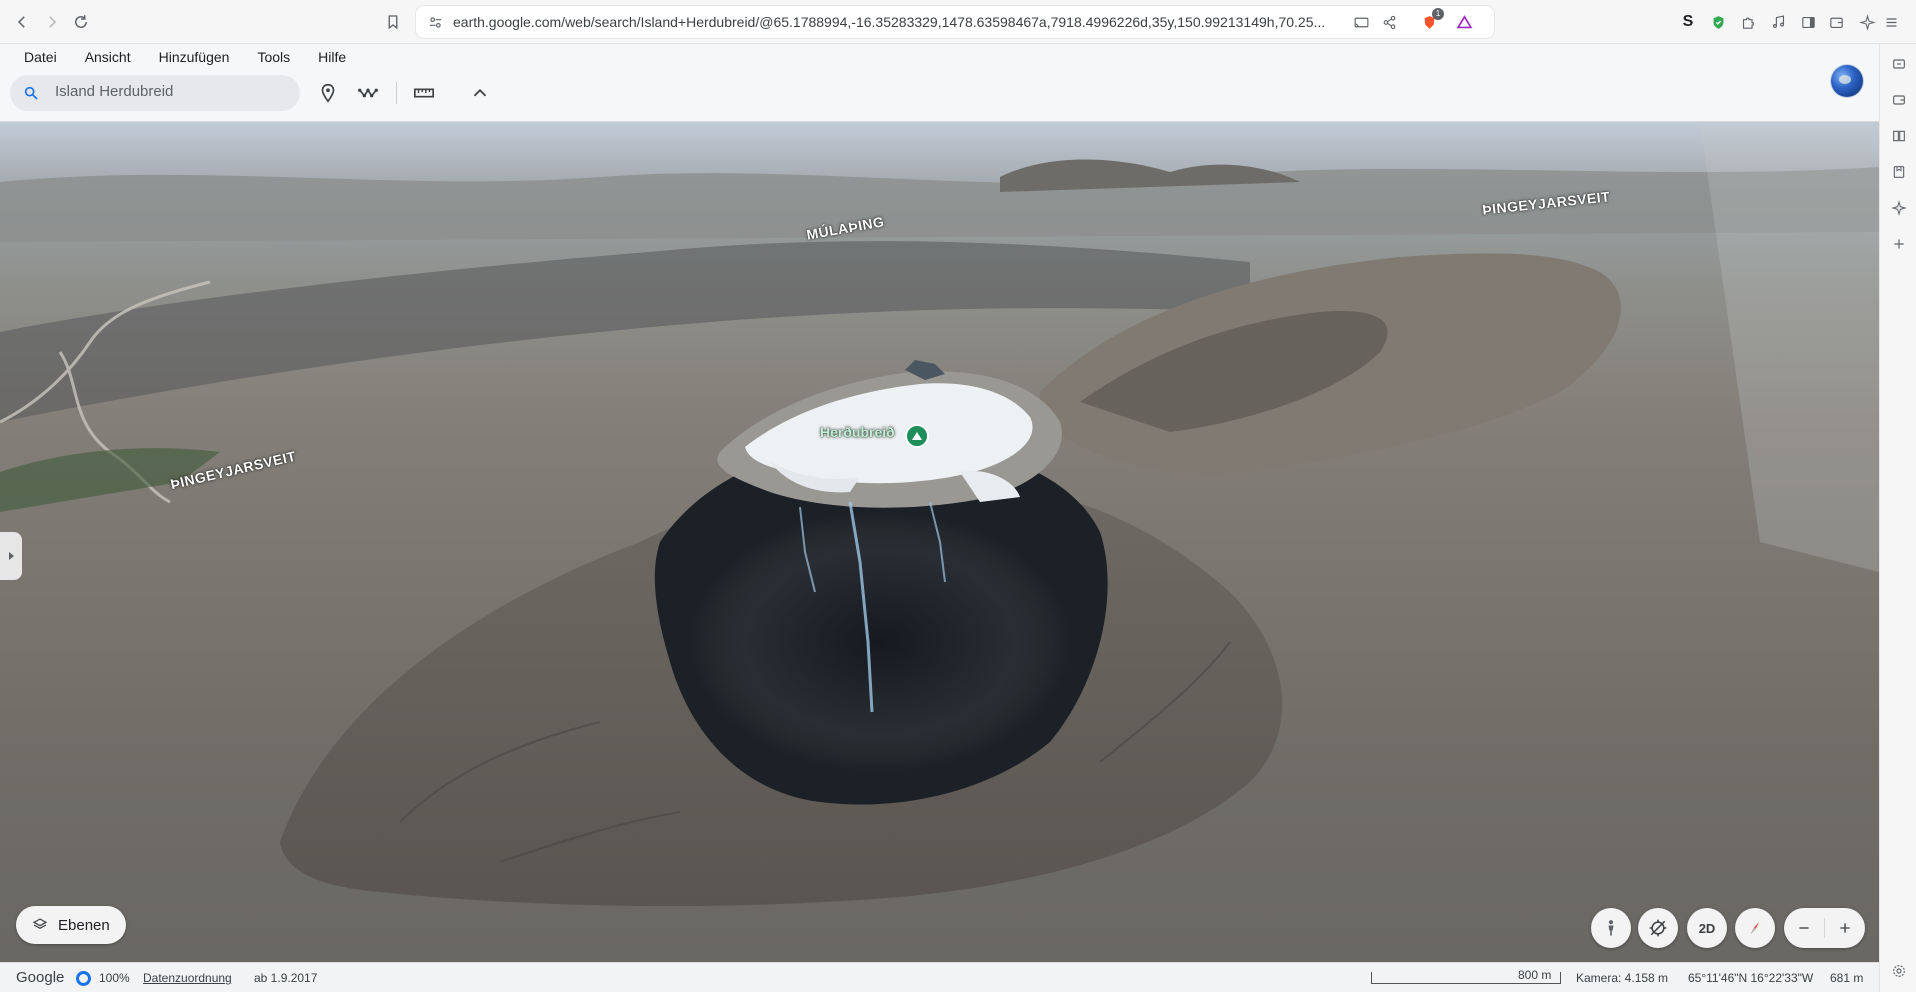 The width and height of the screenshot is (1916, 992). What do you see at coordinates (857, 432) in the screenshot?
I see `peak-label: Herðubreið` at bounding box center [857, 432].